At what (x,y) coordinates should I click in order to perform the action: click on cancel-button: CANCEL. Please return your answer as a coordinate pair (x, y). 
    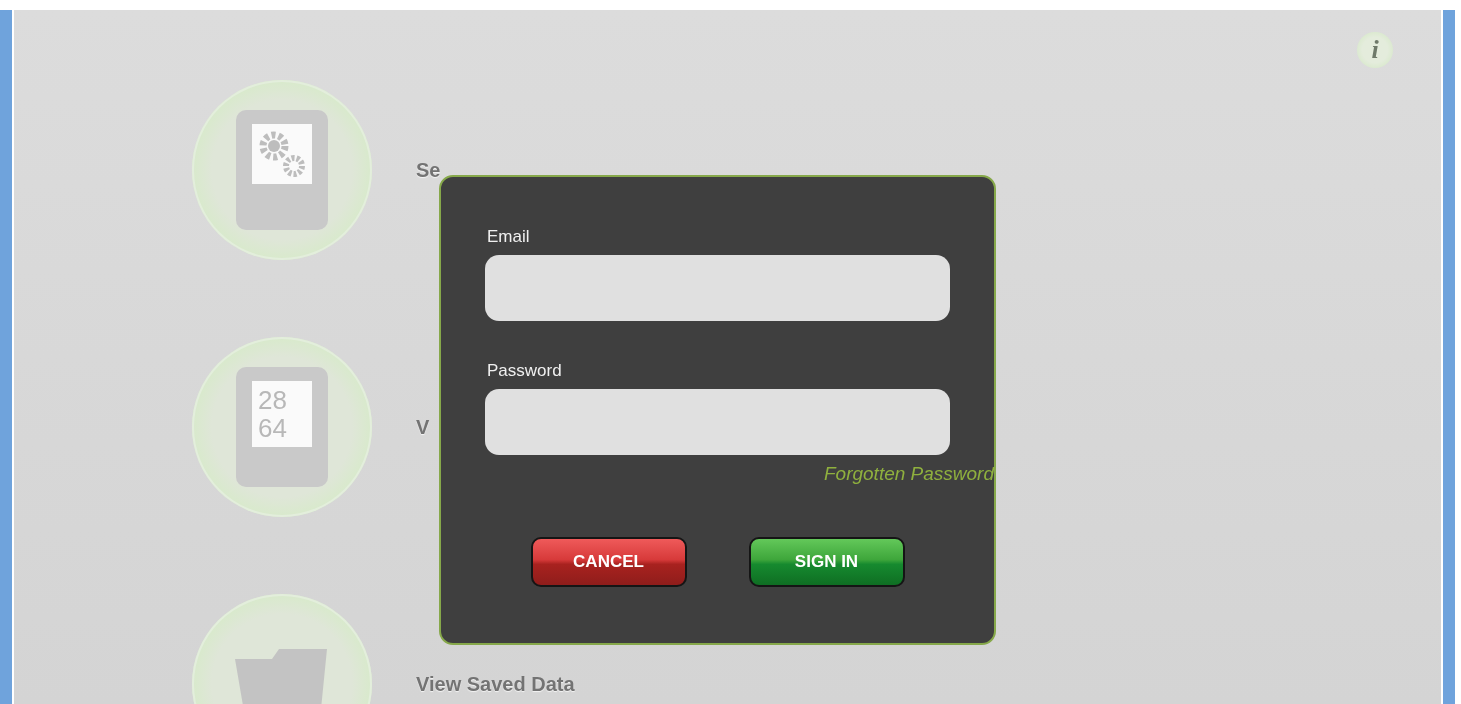
    Looking at the image, I should click on (608, 562).